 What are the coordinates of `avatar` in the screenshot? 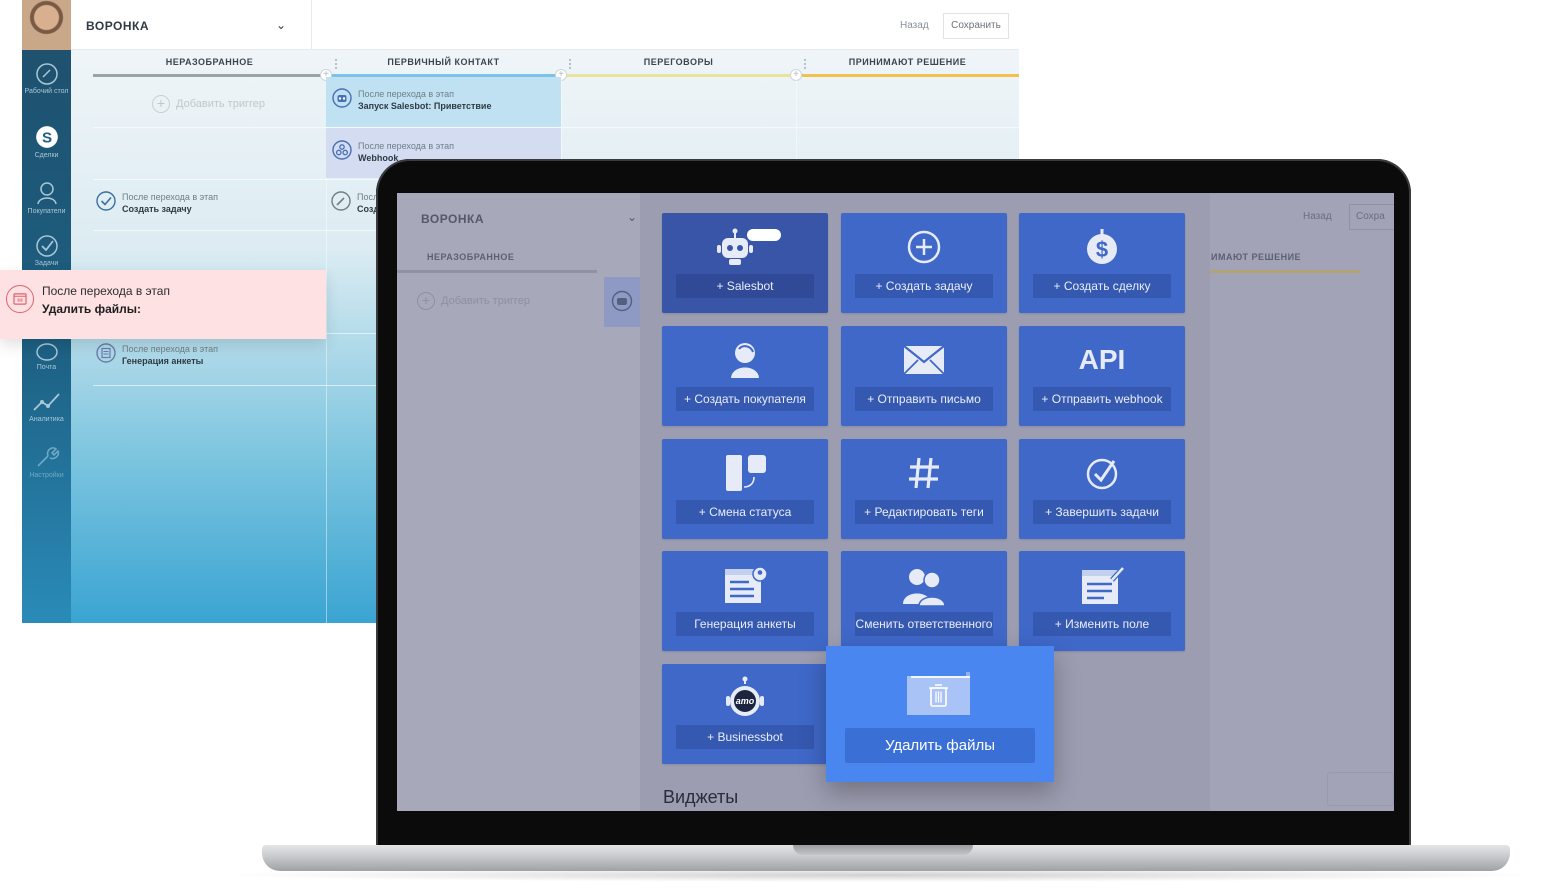 It's located at (46, 25).